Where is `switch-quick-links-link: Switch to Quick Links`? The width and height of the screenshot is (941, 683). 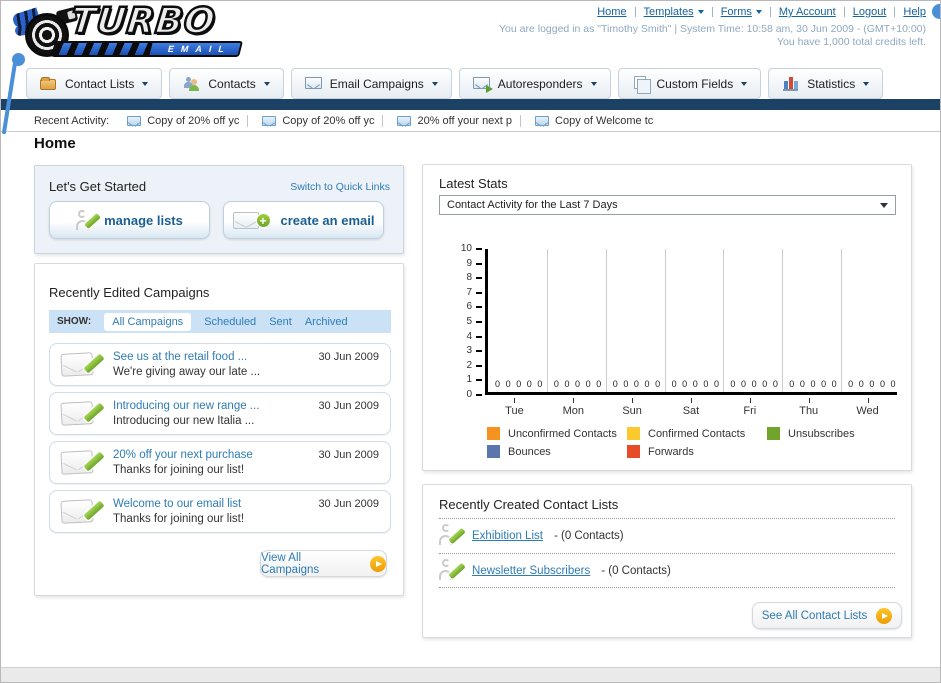
switch-quick-links-link: Switch to Quick Links is located at coordinates (340, 187).